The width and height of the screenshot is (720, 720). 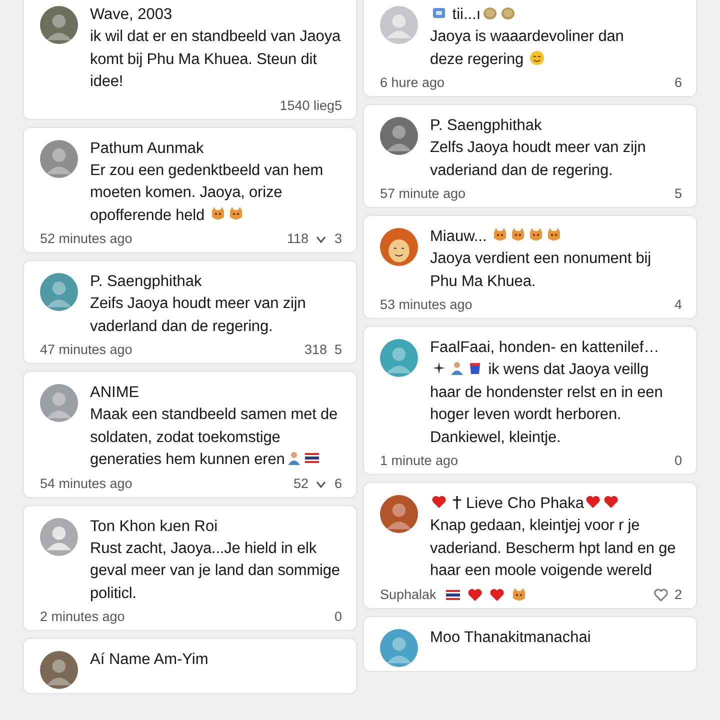 I want to click on commenter-name: Aí Name Am-Yim, so click(x=149, y=659).